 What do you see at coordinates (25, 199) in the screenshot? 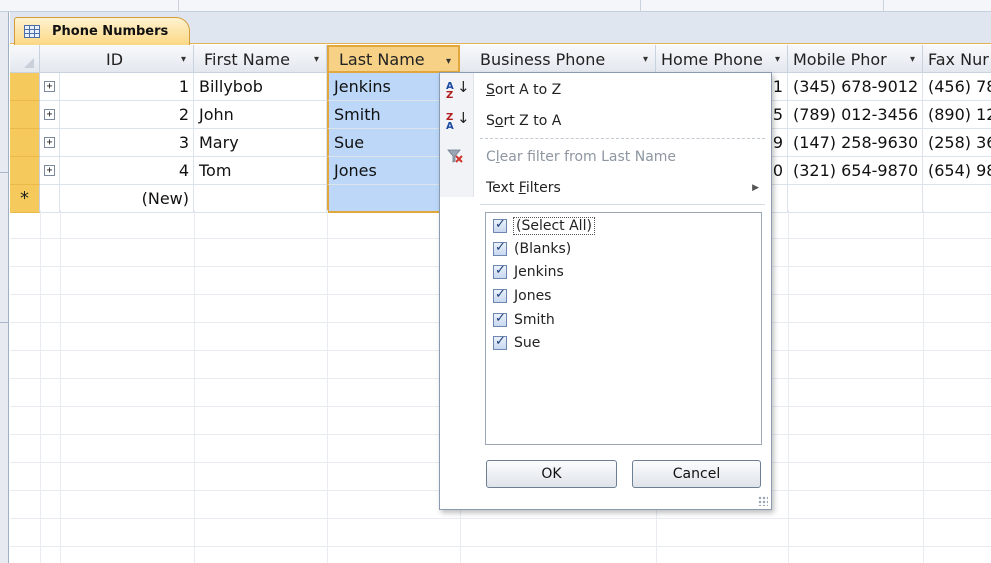
I see `new-record-marker: *` at bounding box center [25, 199].